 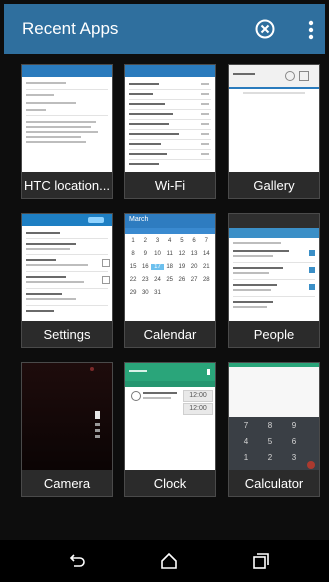 What do you see at coordinates (70, 28) in the screenshot?
I see `page-title: Recent Apps` at bounding box center [70, 28].